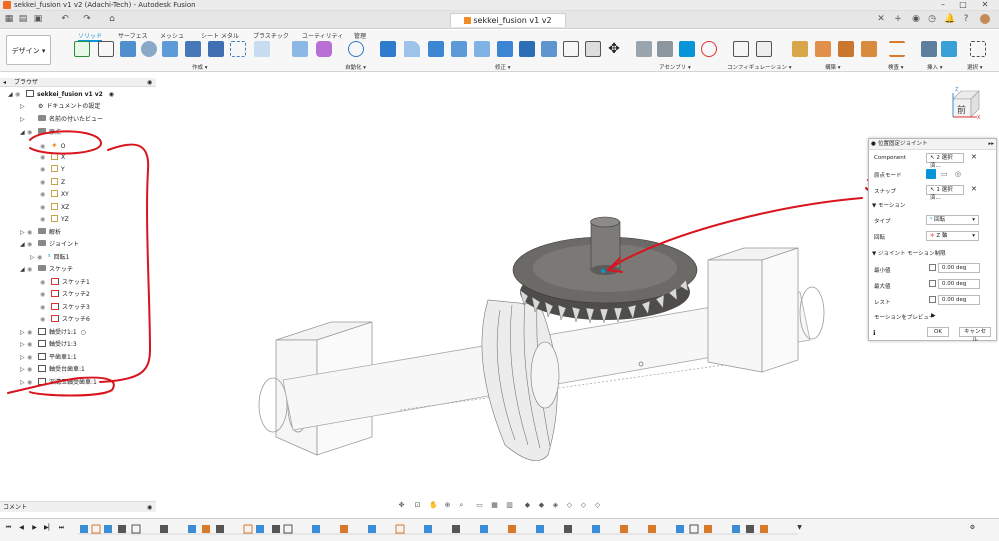 This screenshot has height=541, width=999. I want to click on min-checkbox, so click(932, 267).